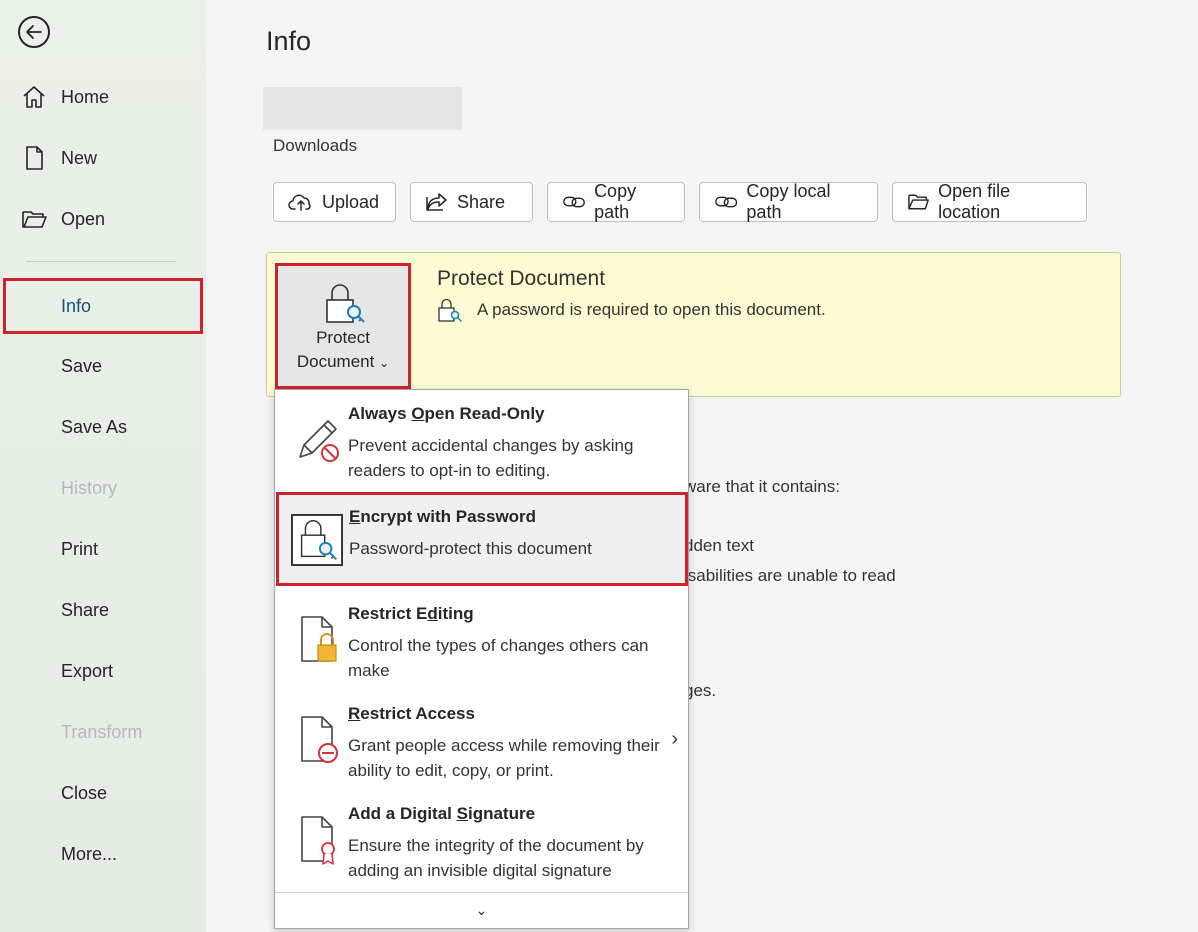  What do you see at coordinates (85, 96) in the screenshot?
I see `sidebar-item-label: Home` at bounding box center [85, 96].